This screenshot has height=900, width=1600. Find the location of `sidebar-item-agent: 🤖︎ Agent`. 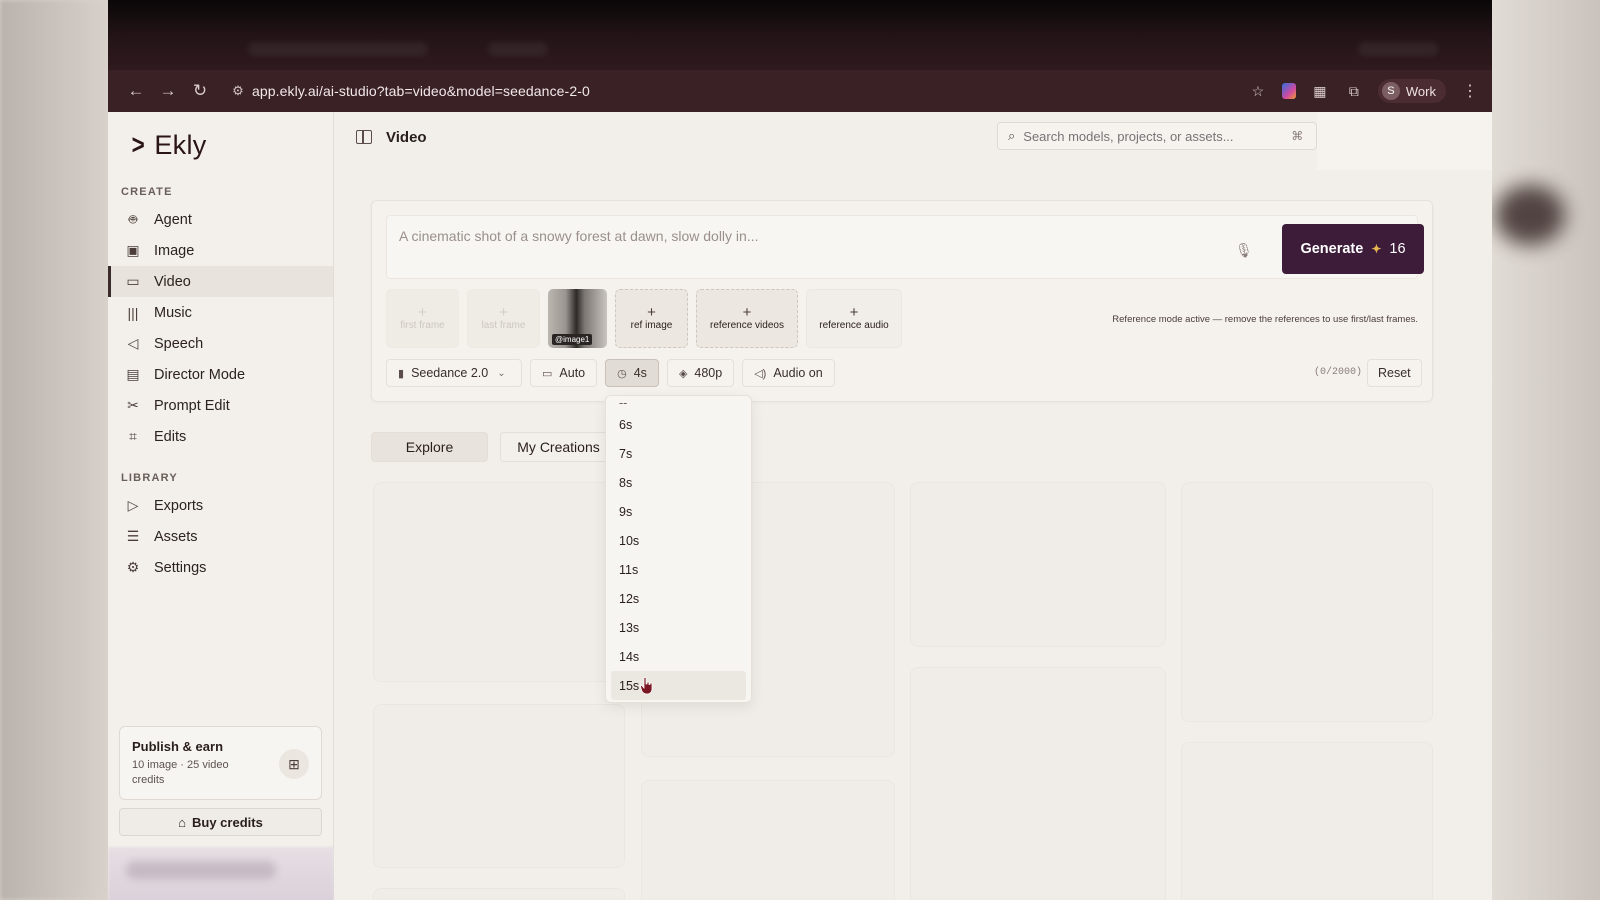

sidebar-item-agent: 🤖︎ Agent is located at coordinates (220, 219).